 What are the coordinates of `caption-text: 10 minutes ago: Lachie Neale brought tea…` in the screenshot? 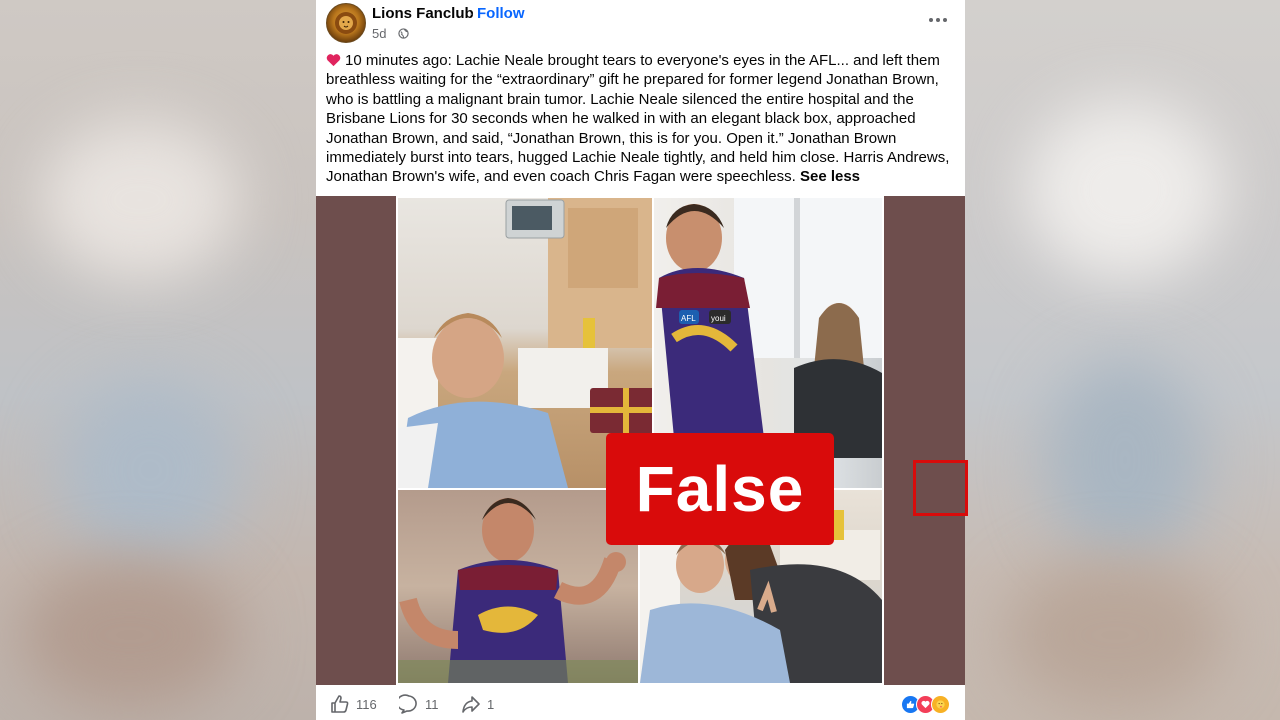 It's located at (638, 119).